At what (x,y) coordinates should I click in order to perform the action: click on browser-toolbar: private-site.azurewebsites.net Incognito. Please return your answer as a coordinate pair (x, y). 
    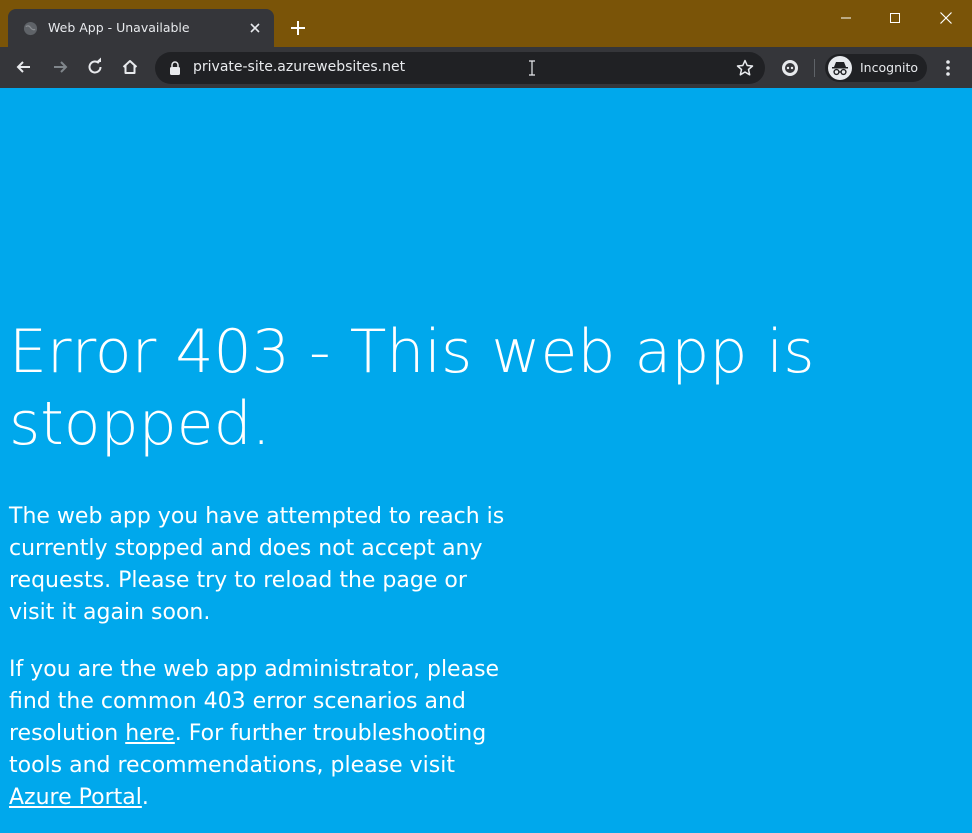
    Looking at the image, I should click on (486, 67).